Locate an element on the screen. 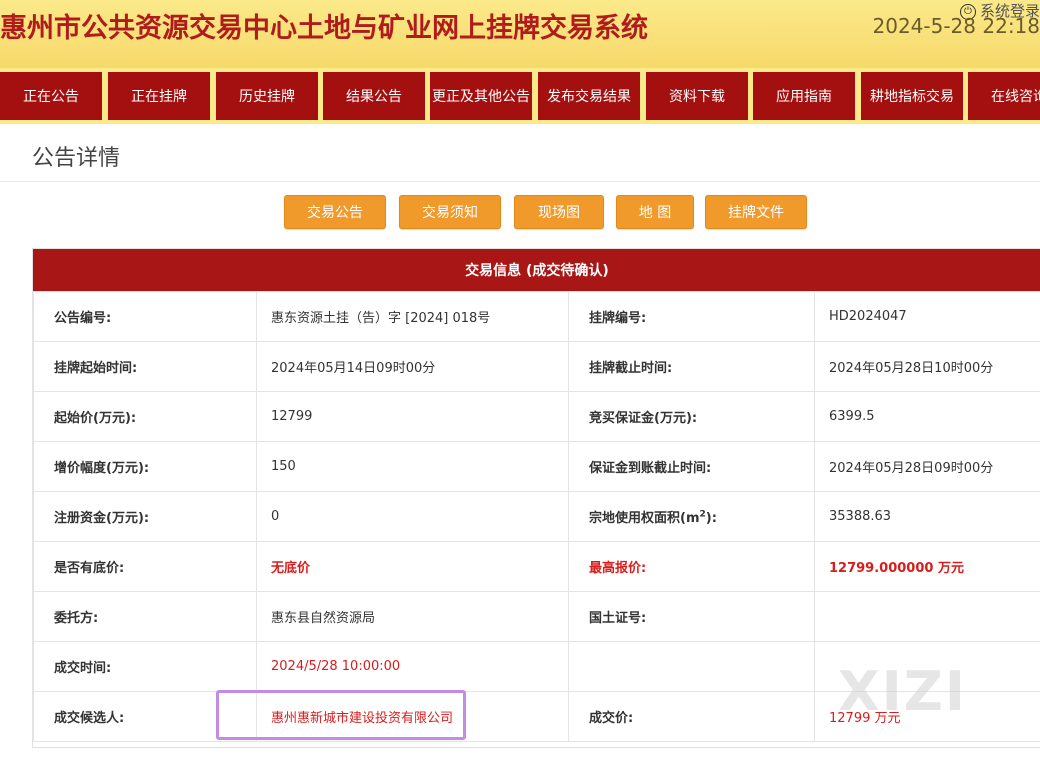 This screenshot has height=768, width=1040. label-registered-capital: 注册资金(万元): is located at coordinates (145, 516).